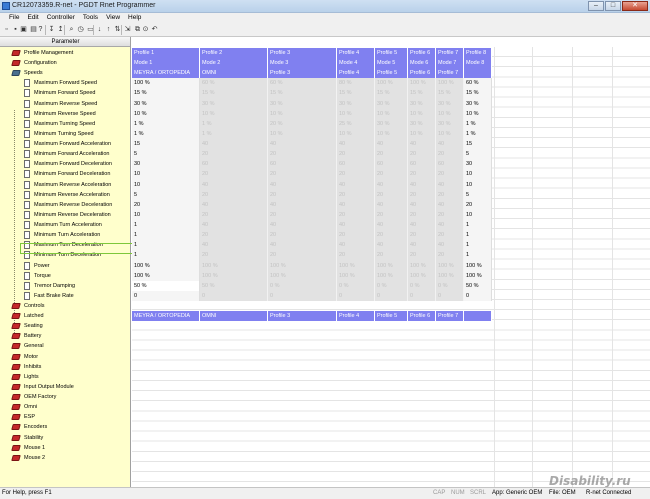  What do you see at coordinates (108, 29) in the screenshot?
I see `up-arrow-icon: ↑` at bounding box center [108, 29].